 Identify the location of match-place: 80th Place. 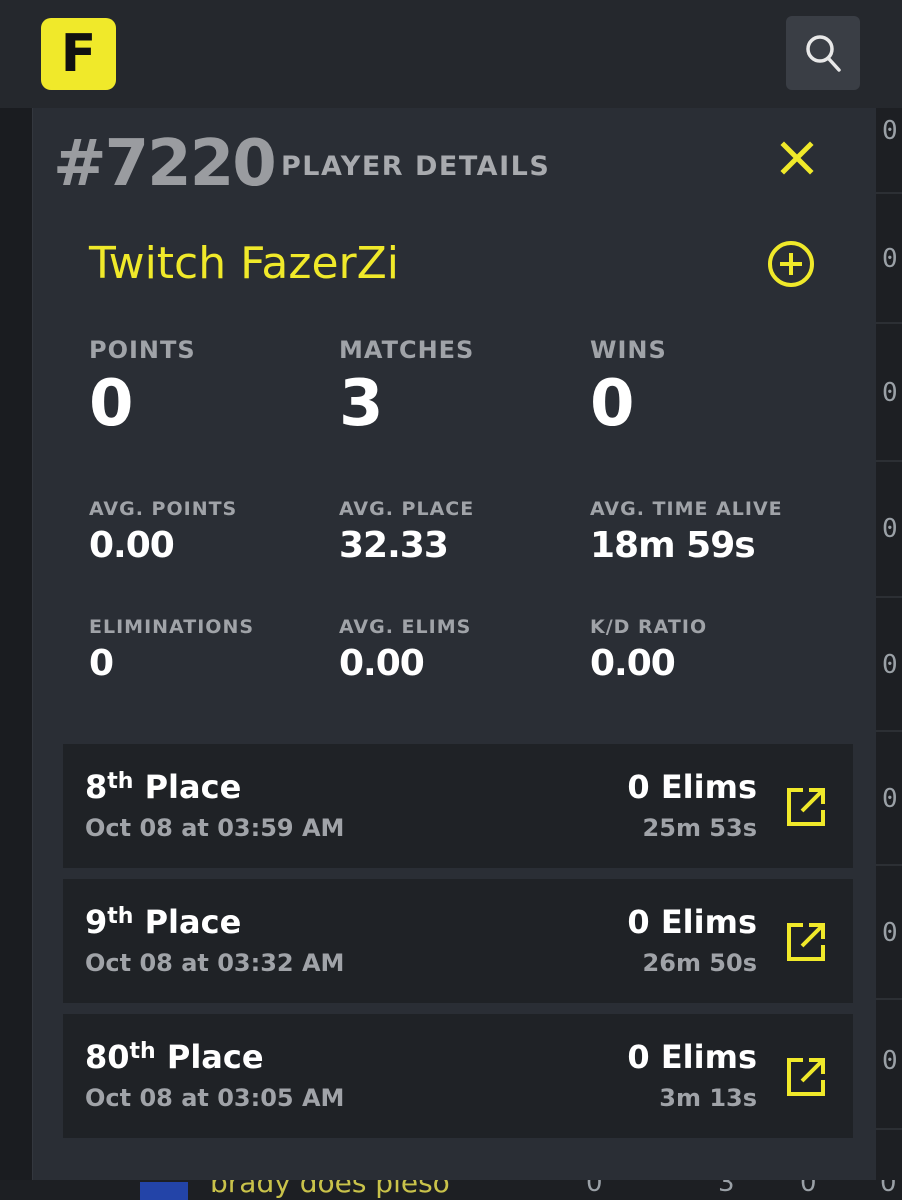
(174, 1057).